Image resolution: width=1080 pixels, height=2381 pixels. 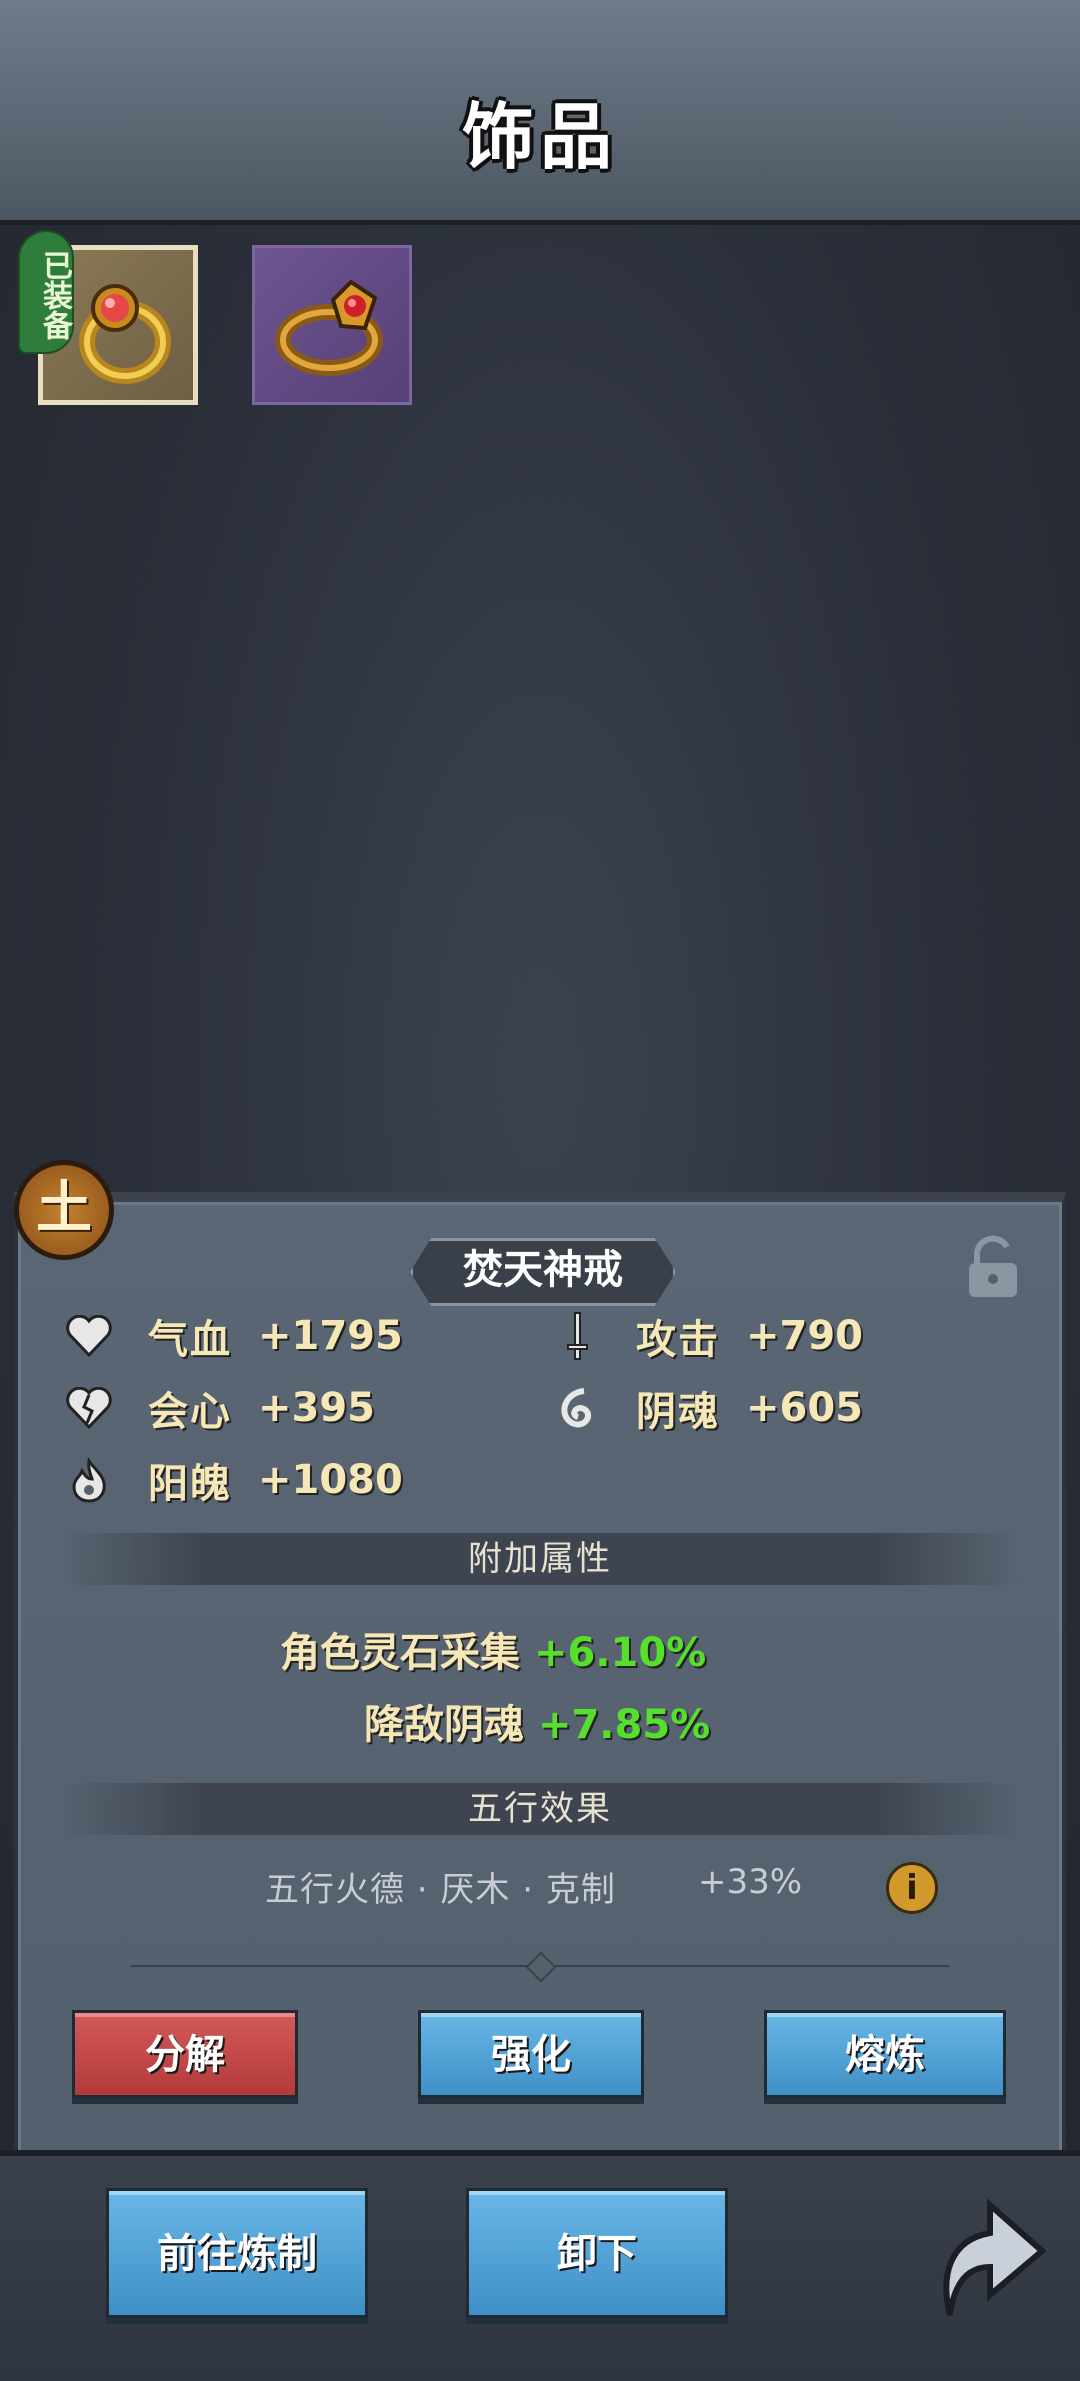 What do you see at coordinates (329, 327) in the screenshot?
I see `ring-icon` at bounding box center [329, 327].